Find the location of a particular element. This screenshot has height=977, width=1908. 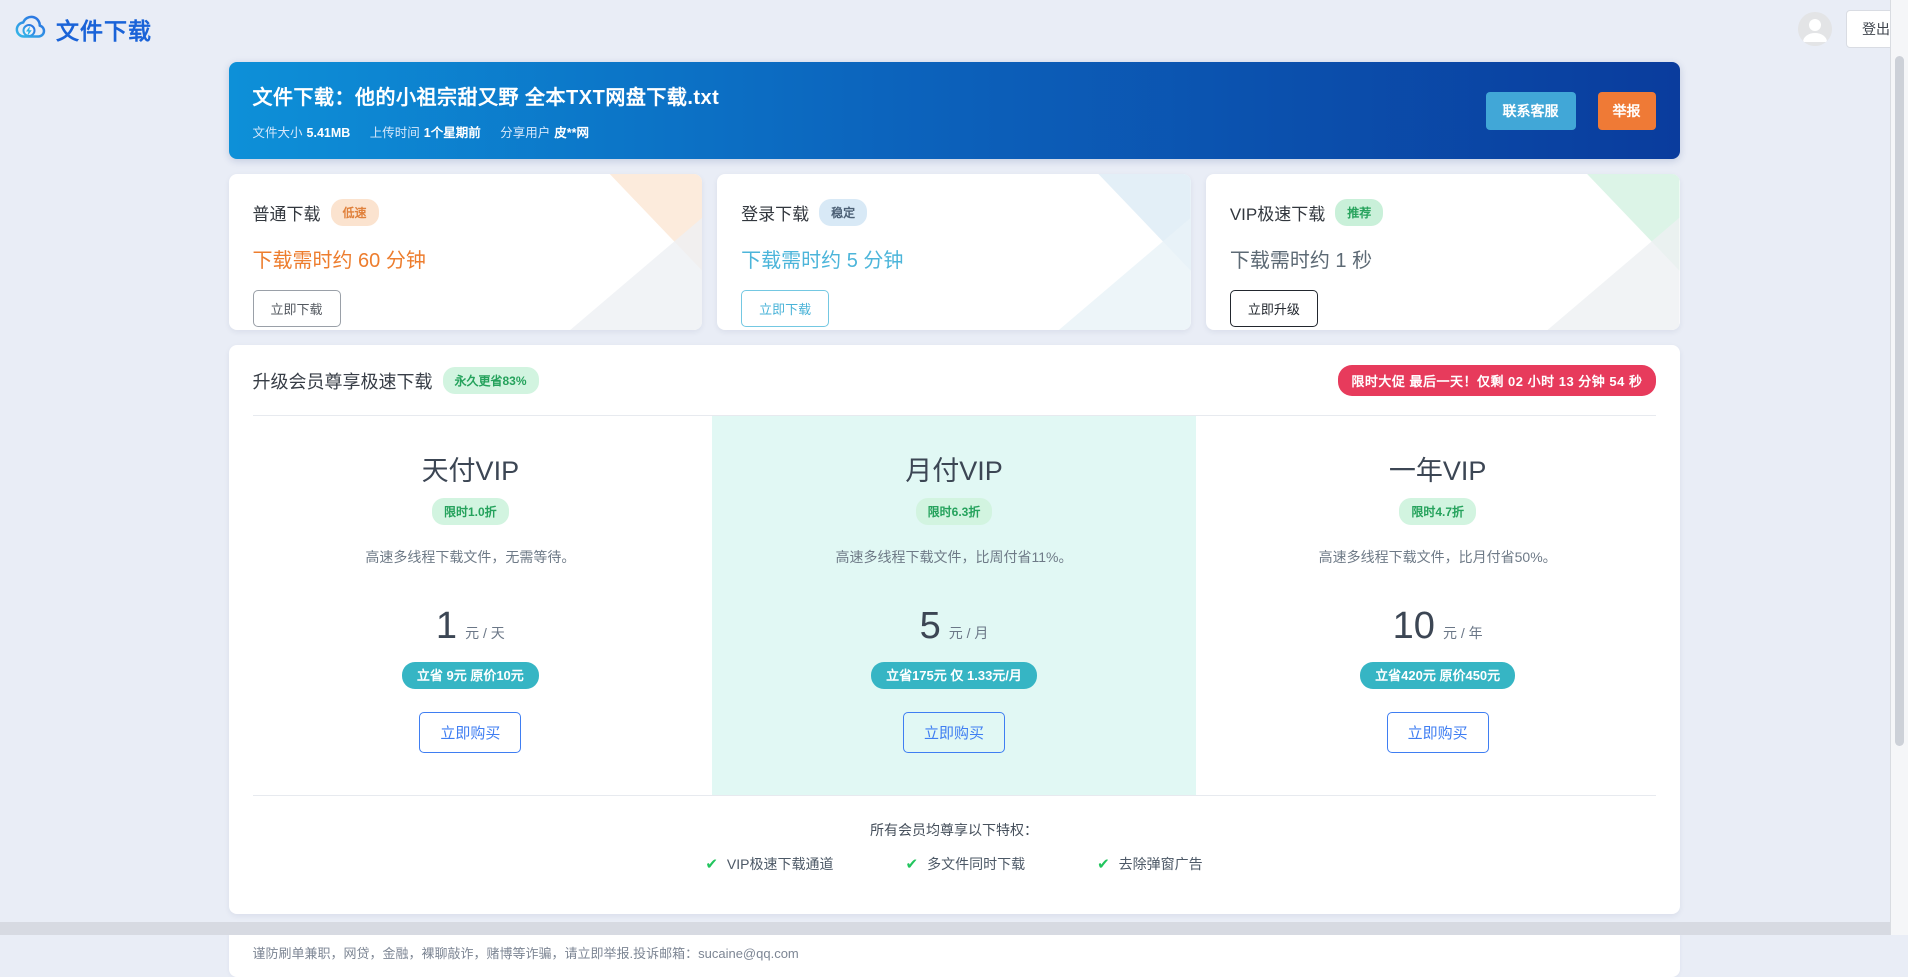

upload-time-value: 1个星期前 is located at coordinates (452, 132).